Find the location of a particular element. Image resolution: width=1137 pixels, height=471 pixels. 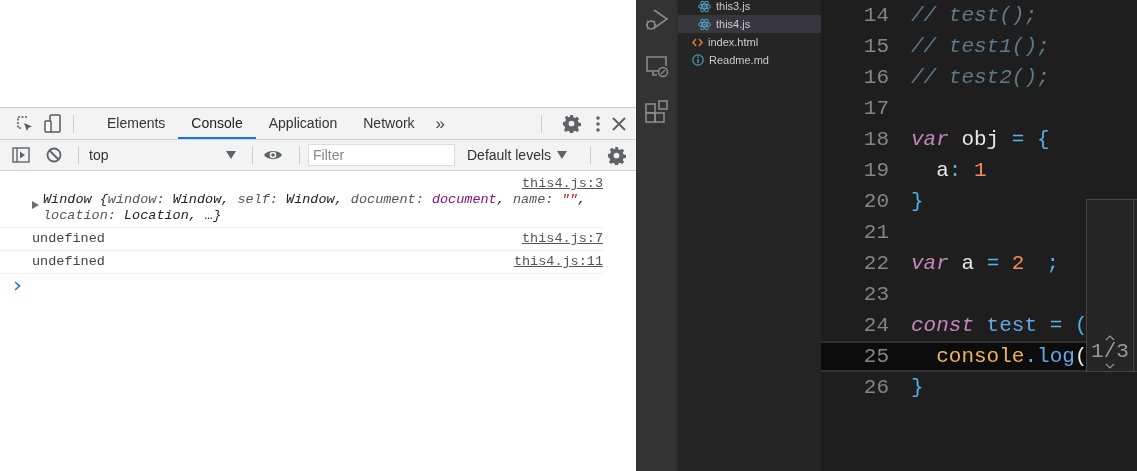

clear-console-icon is located at coordinates (54, 155).